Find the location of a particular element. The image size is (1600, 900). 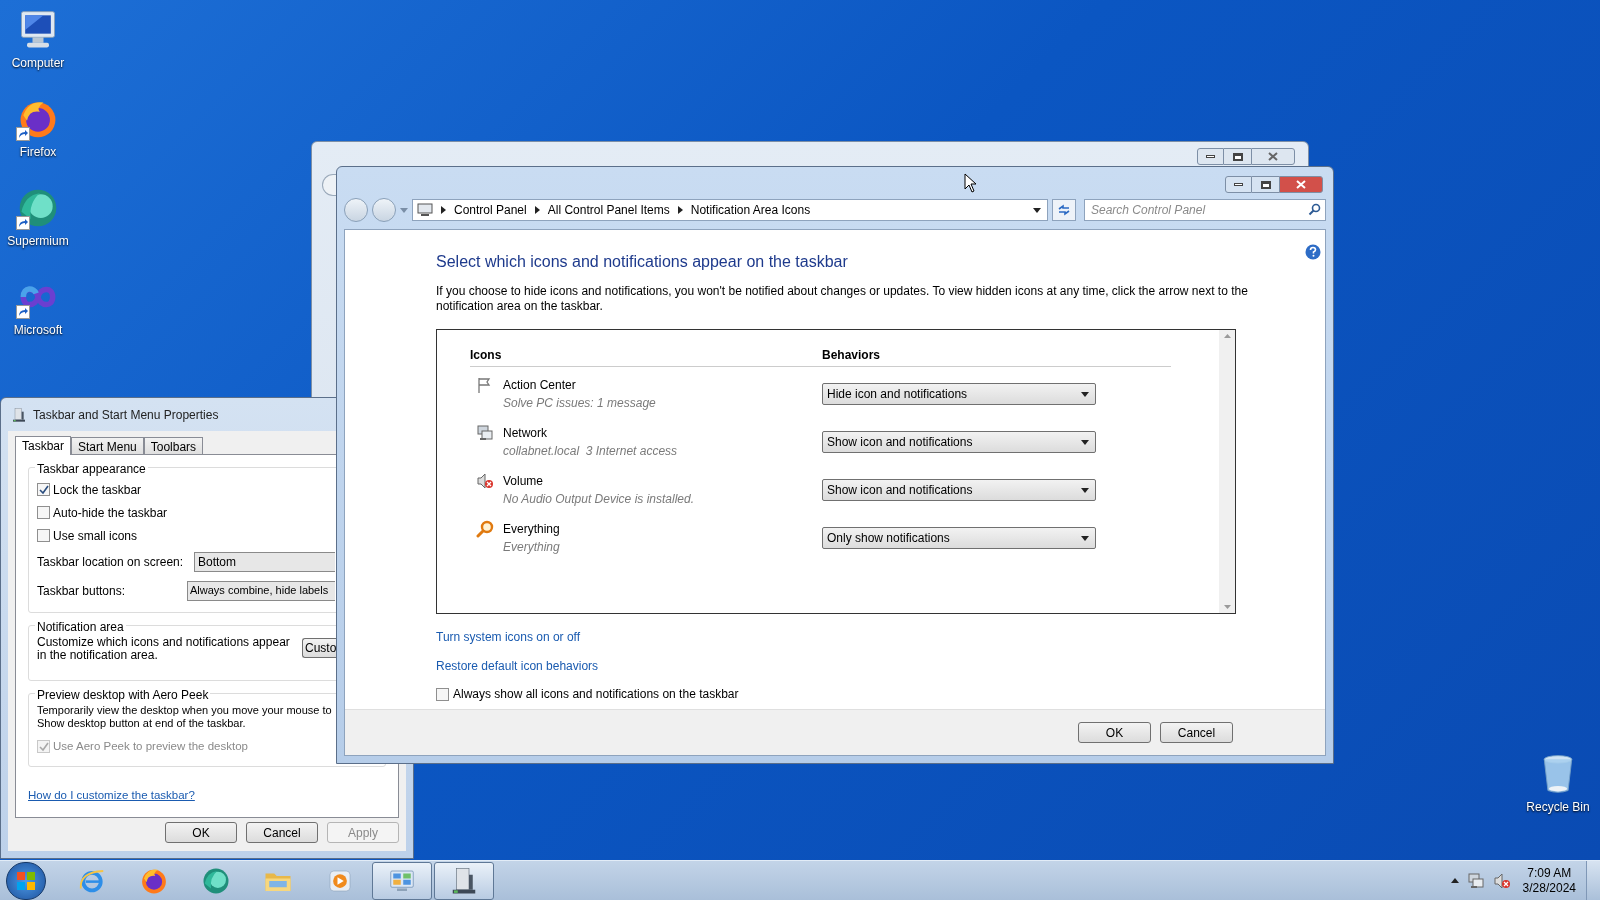

field-label: Taskbar buttons: is located at coordinates (82, 591).